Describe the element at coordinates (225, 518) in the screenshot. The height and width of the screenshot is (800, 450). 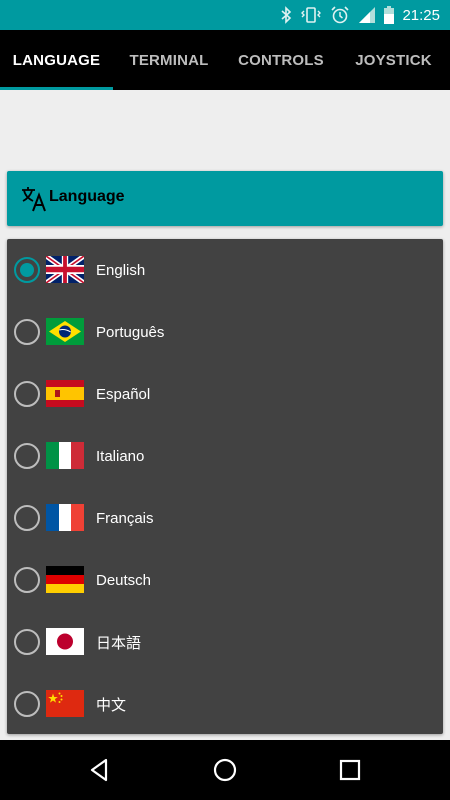
I see `language-option-french: Français` at that location.